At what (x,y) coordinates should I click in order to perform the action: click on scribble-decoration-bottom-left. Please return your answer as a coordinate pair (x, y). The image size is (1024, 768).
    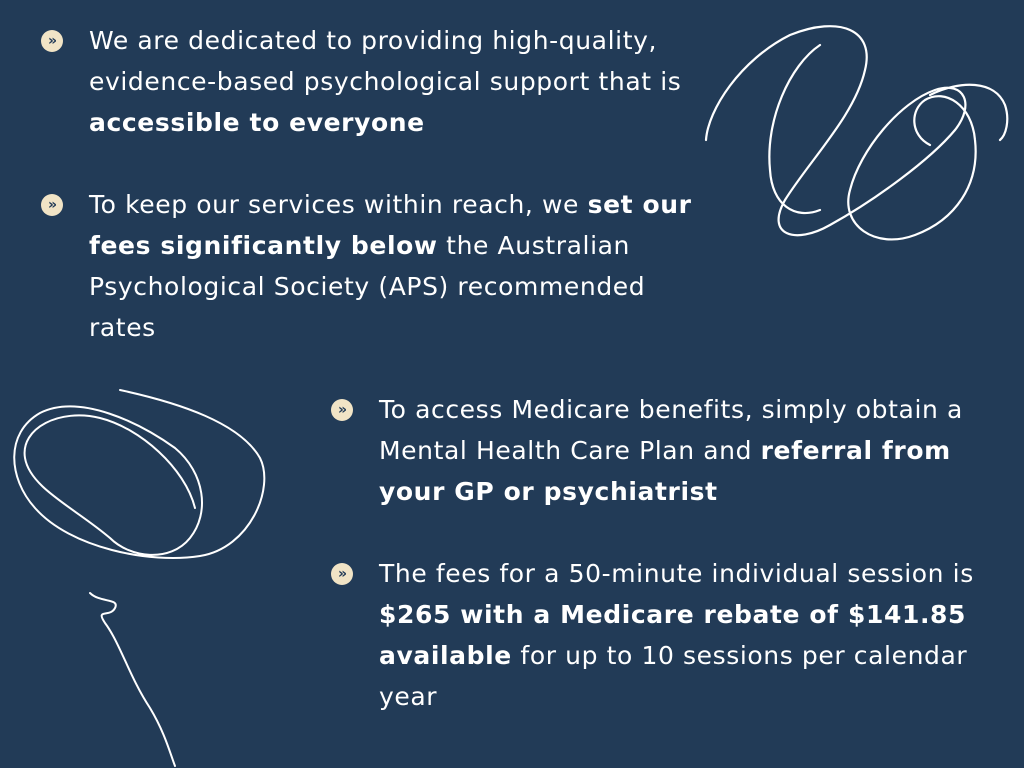
    Looking at the image, I should click on (139, 578).